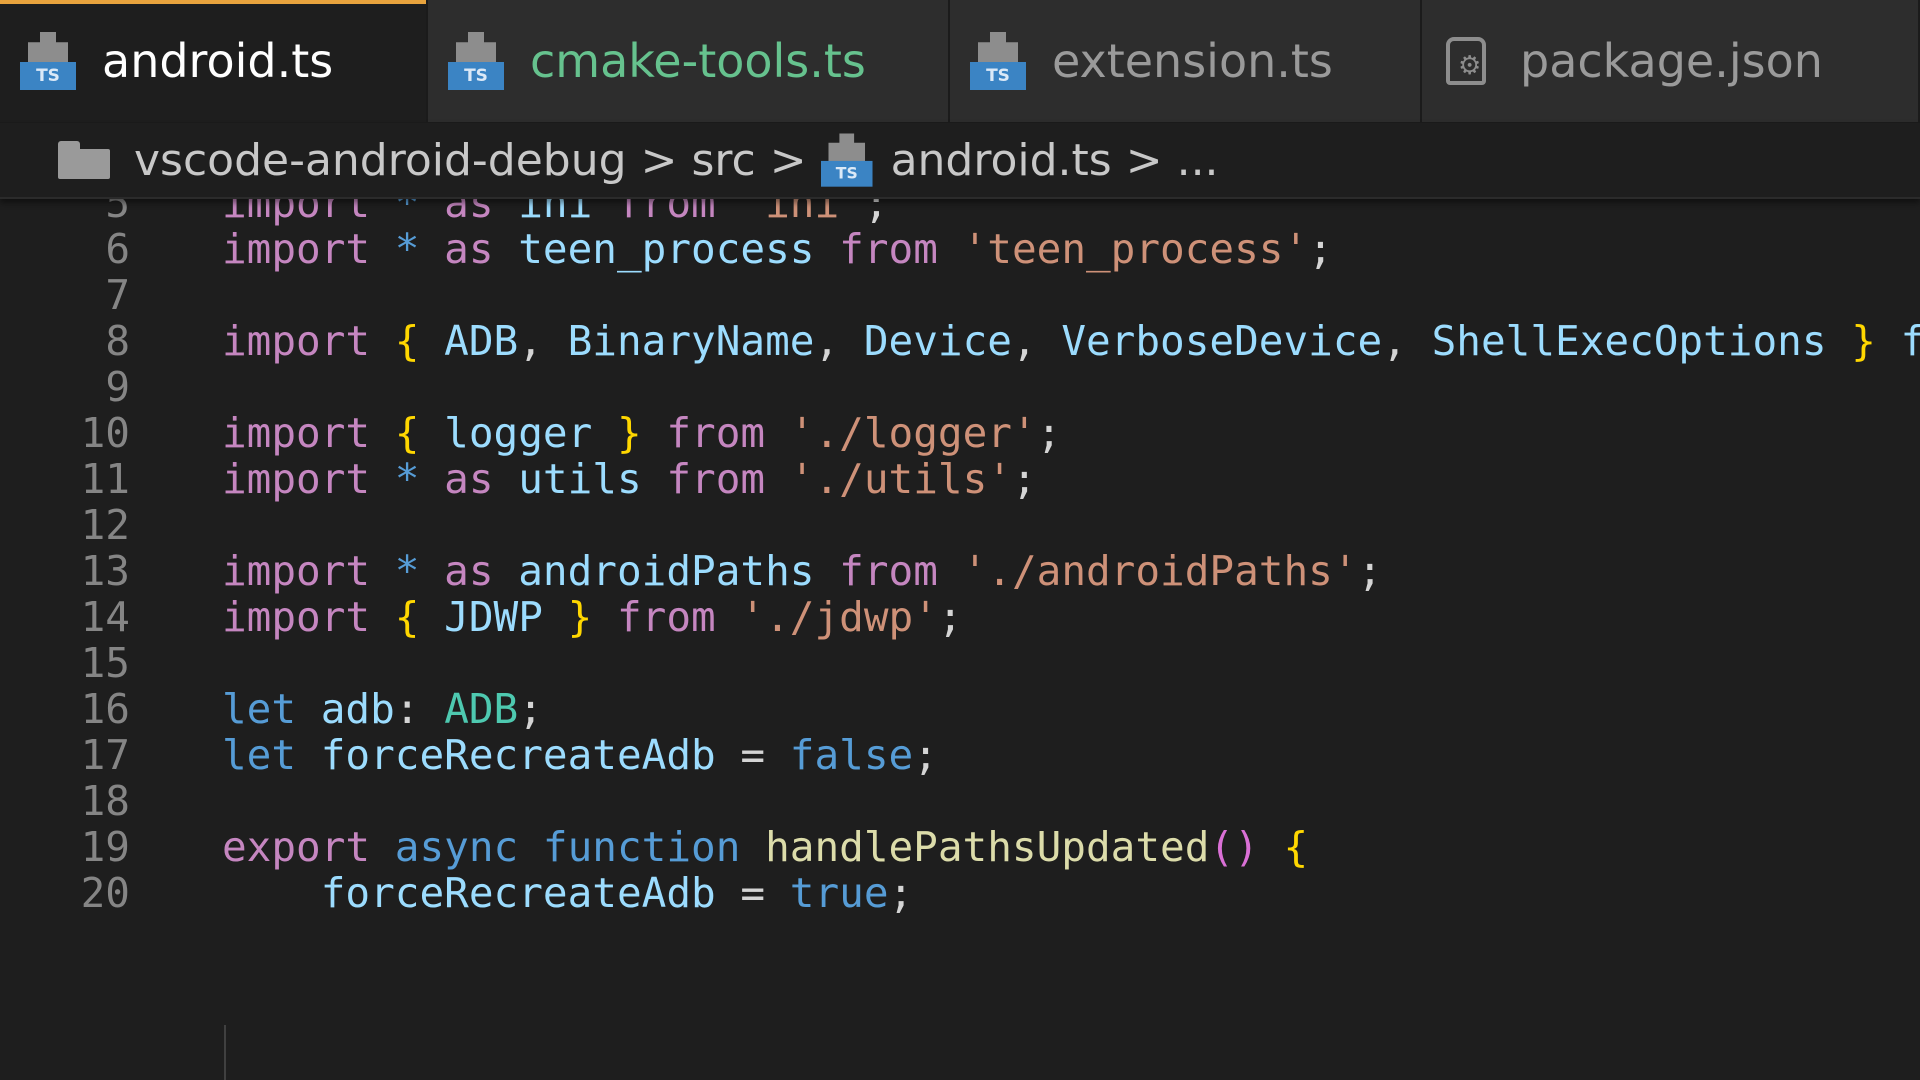  I want to click on json-file-icon: ⚙, so click(1468, 61).